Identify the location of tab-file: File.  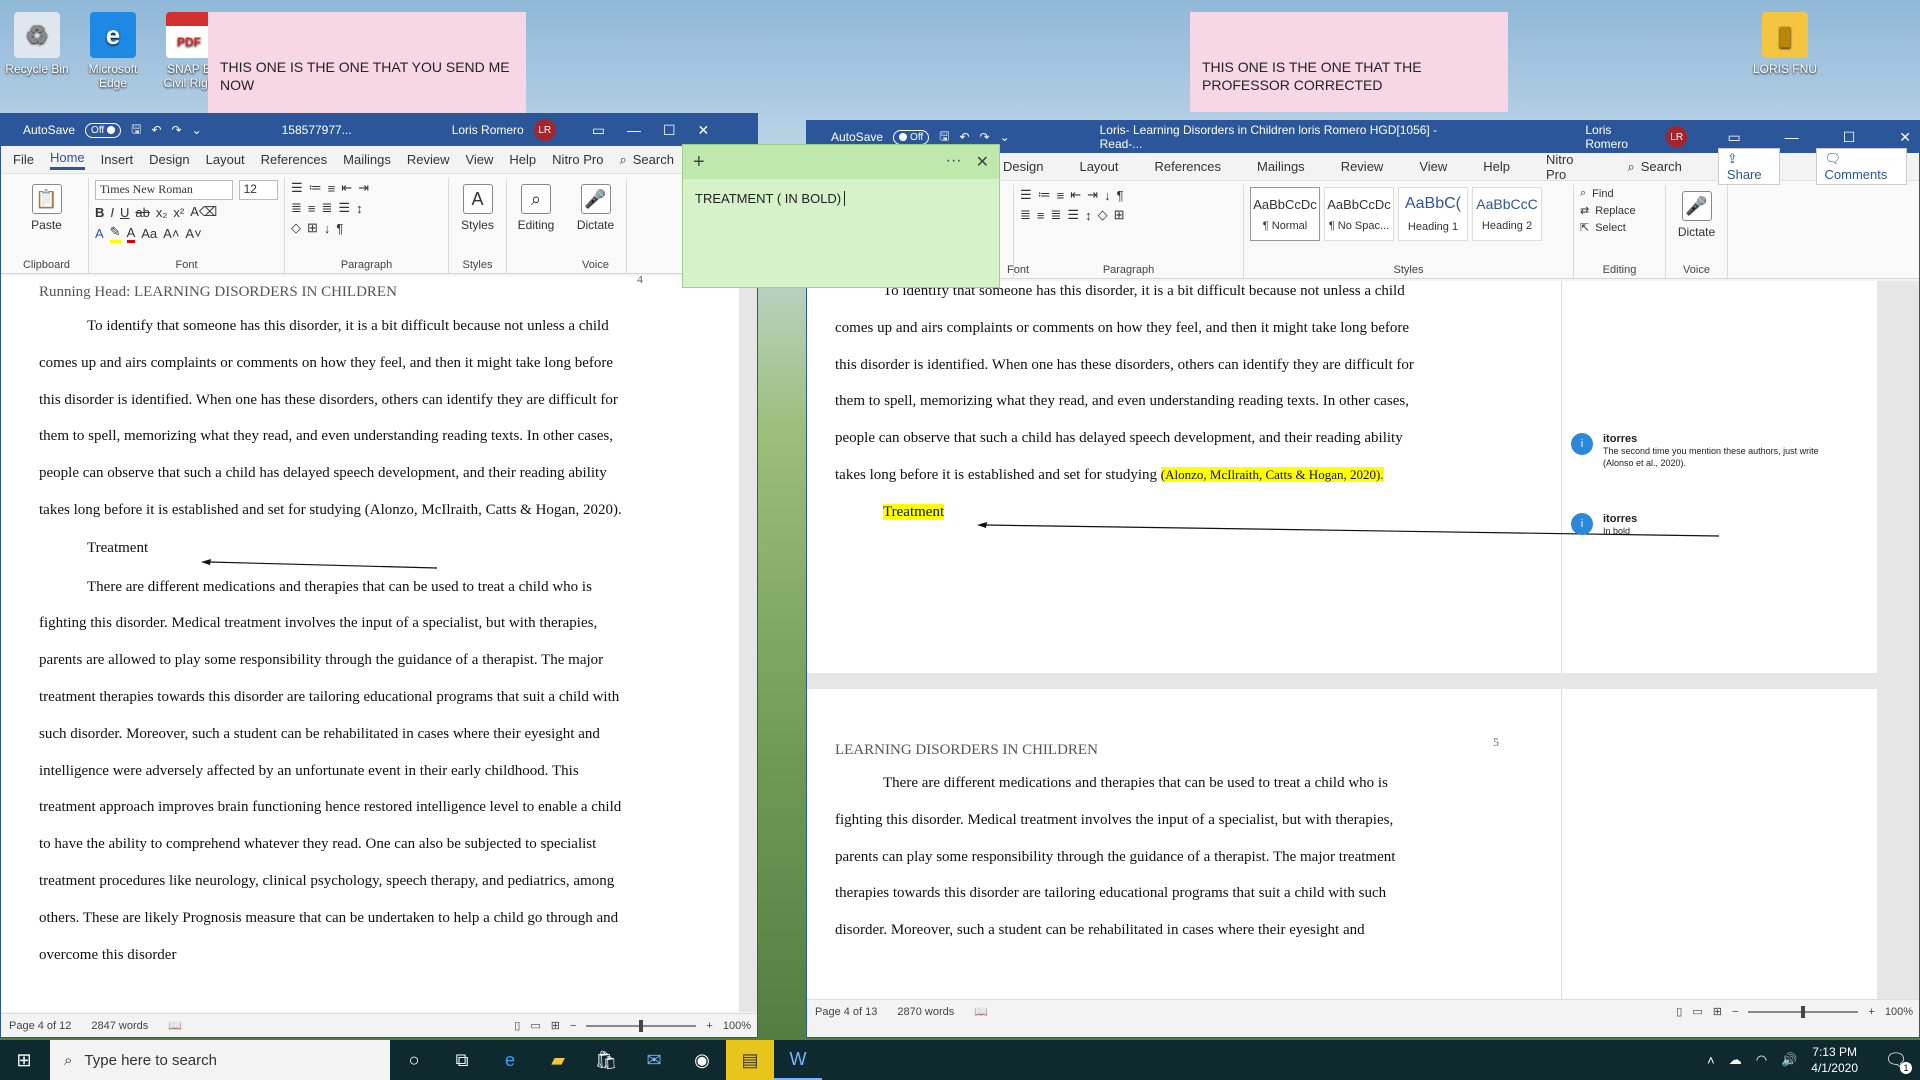
(23, 159).